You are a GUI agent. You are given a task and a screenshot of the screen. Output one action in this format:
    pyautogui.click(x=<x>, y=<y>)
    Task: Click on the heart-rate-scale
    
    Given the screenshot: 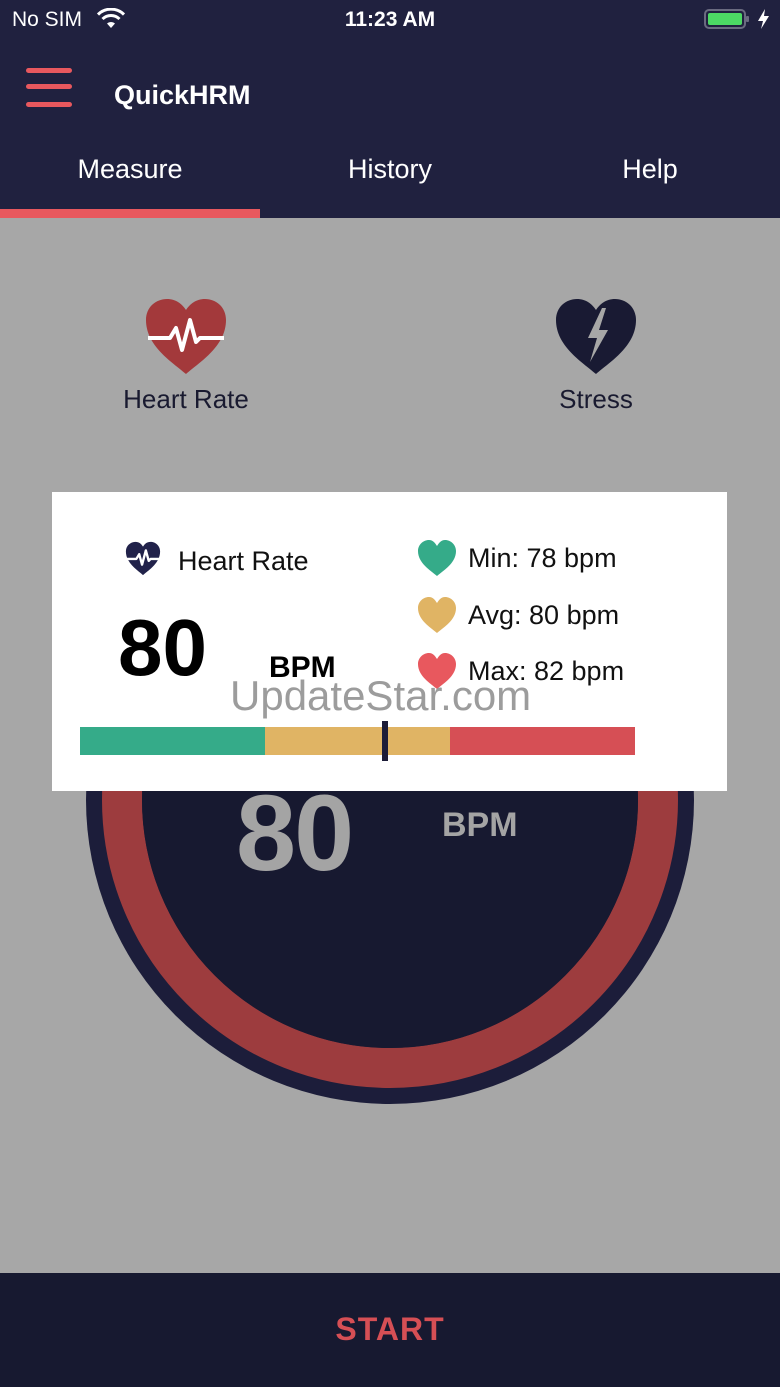 What is the action you would take?
    pyautogui.click(x=357, y=741)
    